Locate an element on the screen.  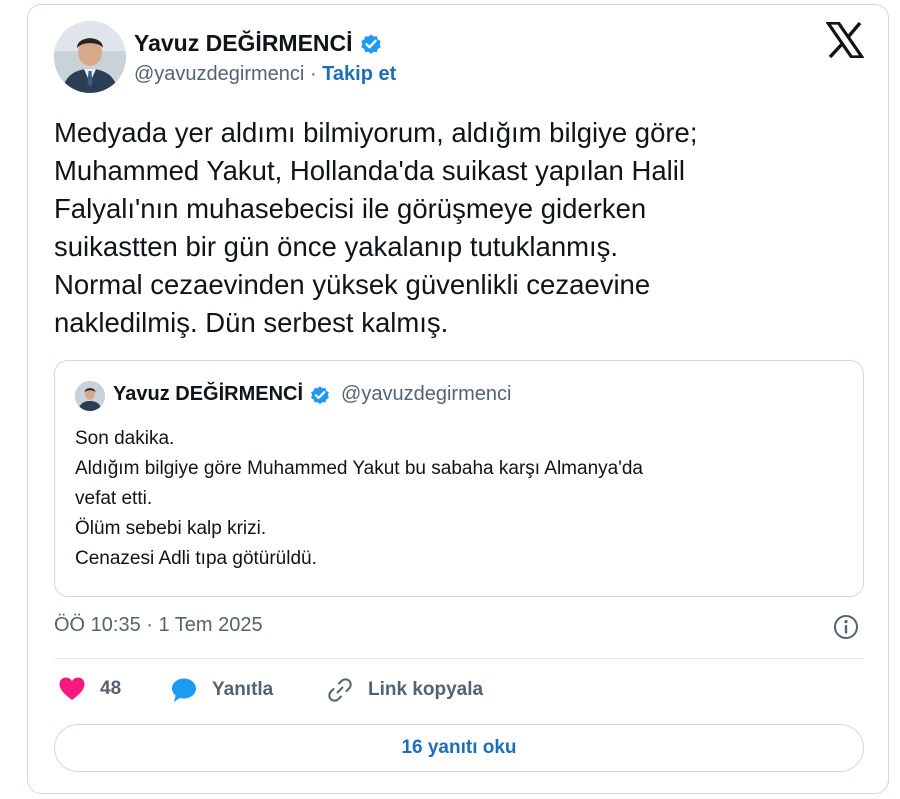
copy-link-label: Link kopyala is located at coordinates (426, 689).